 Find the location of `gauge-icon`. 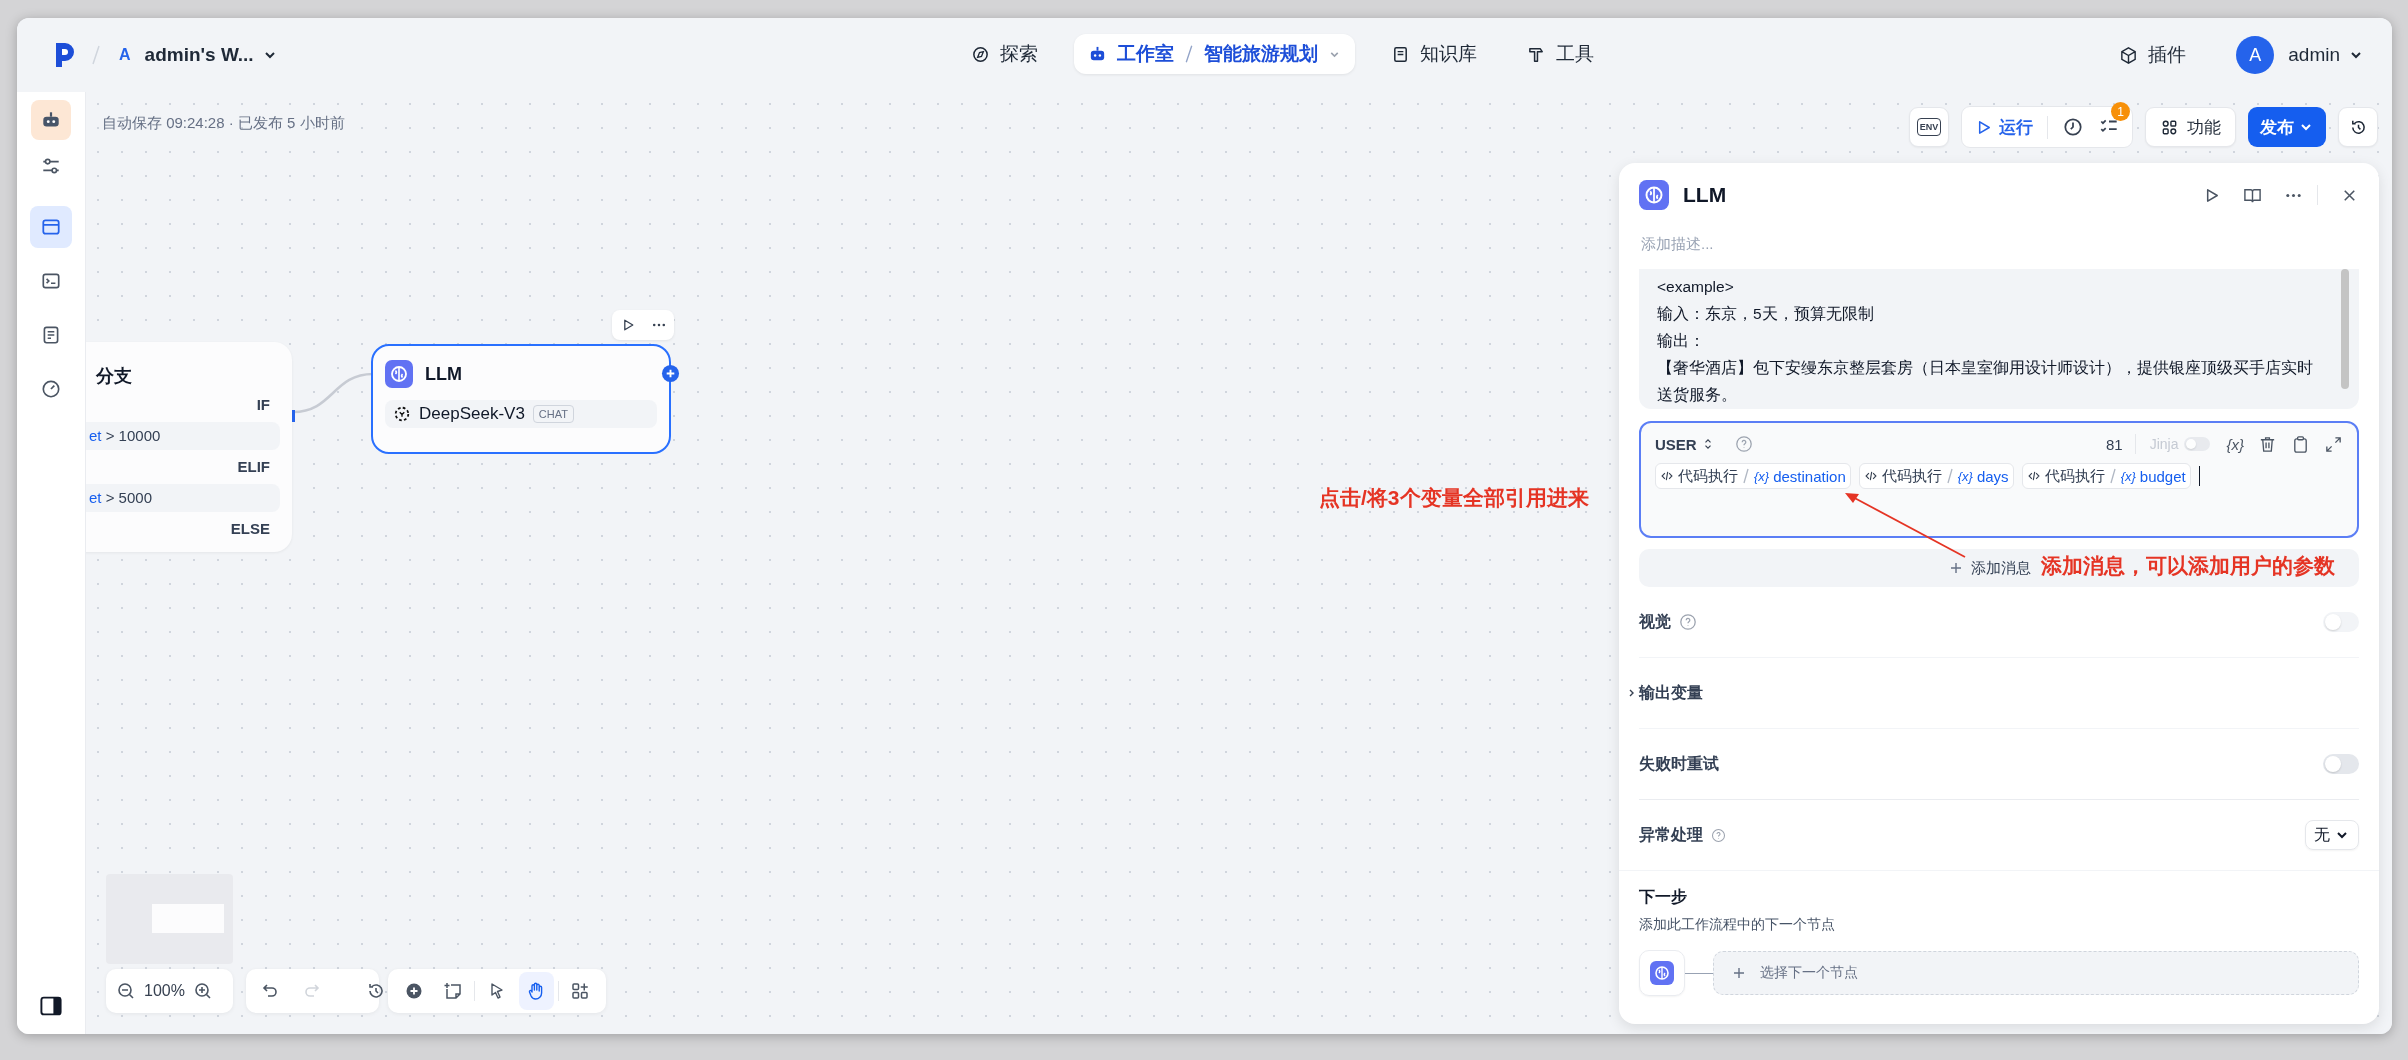

gauge-icon is located at coordinates (51, 389).